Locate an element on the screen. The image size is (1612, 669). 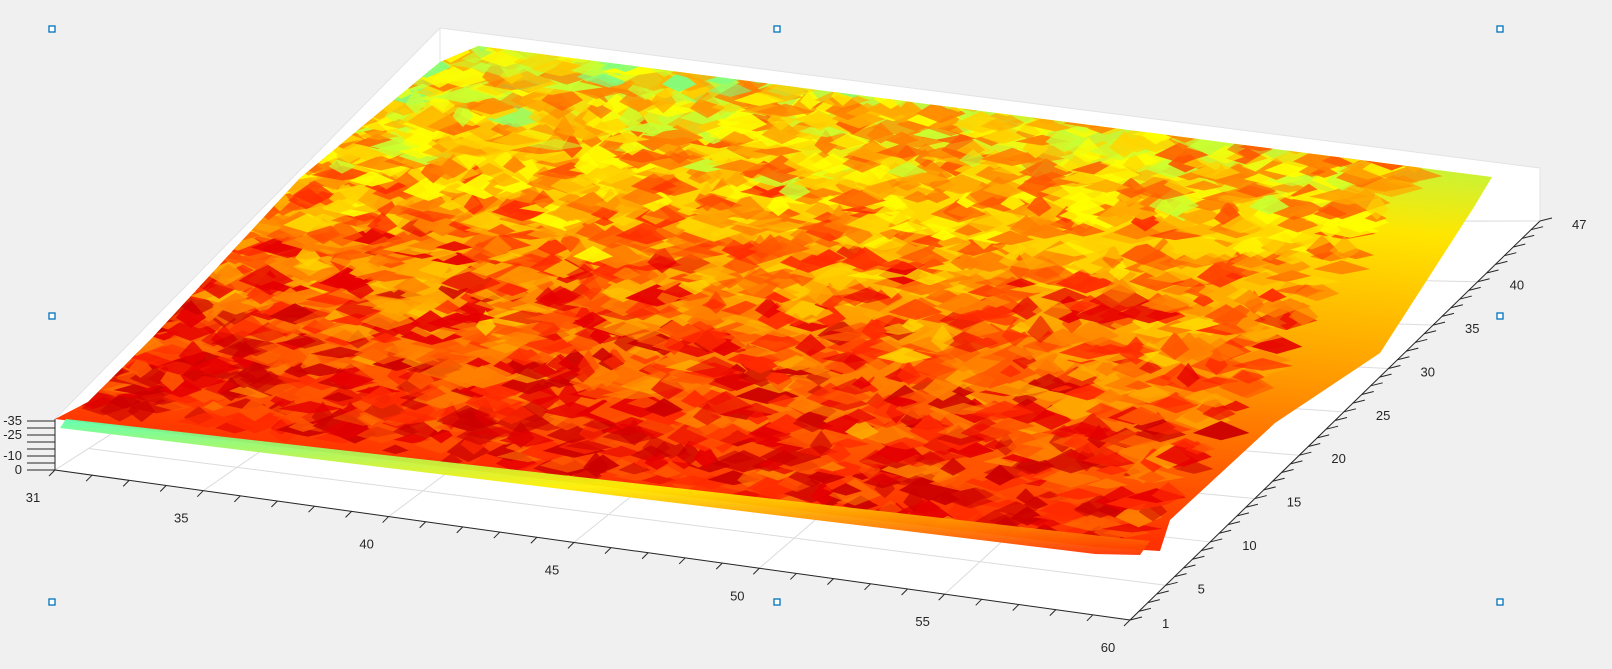
y-tick-label: 5 is located at coordinates (1201, 588).